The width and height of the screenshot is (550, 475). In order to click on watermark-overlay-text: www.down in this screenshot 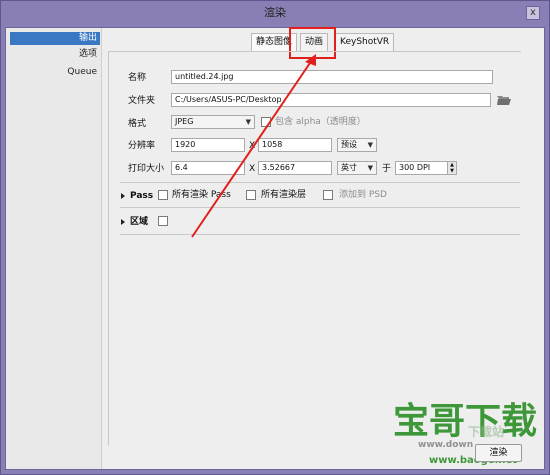, I will do `click(446, 445)`.